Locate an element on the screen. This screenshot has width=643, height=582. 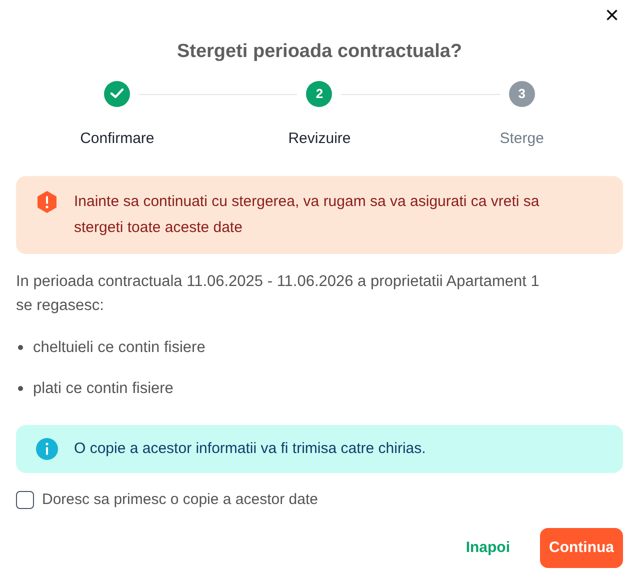
info-text: O copie a acestor informatii va fi trimisa catre chirias. is located at coordinates (250, 448).